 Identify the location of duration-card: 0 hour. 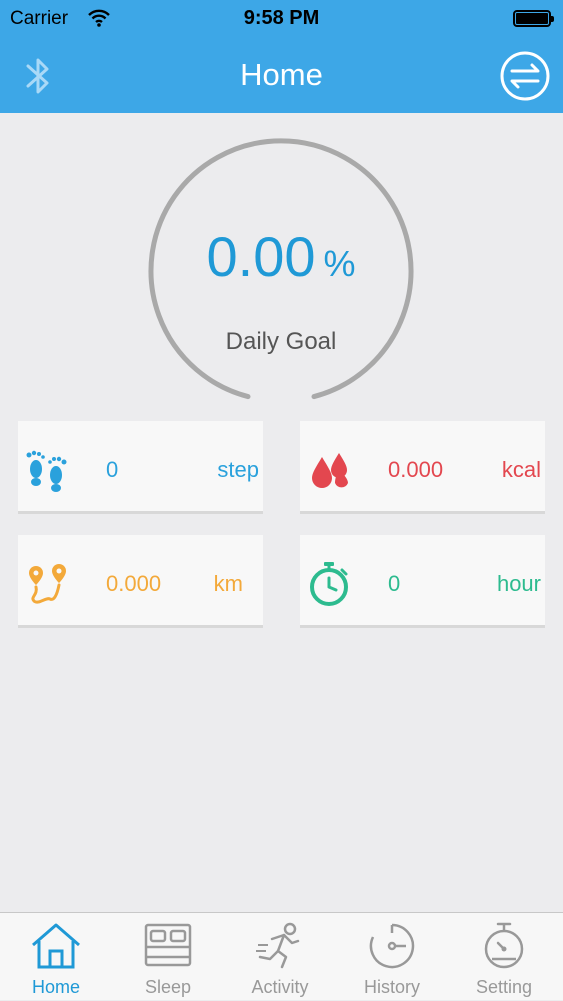
(422, 580).